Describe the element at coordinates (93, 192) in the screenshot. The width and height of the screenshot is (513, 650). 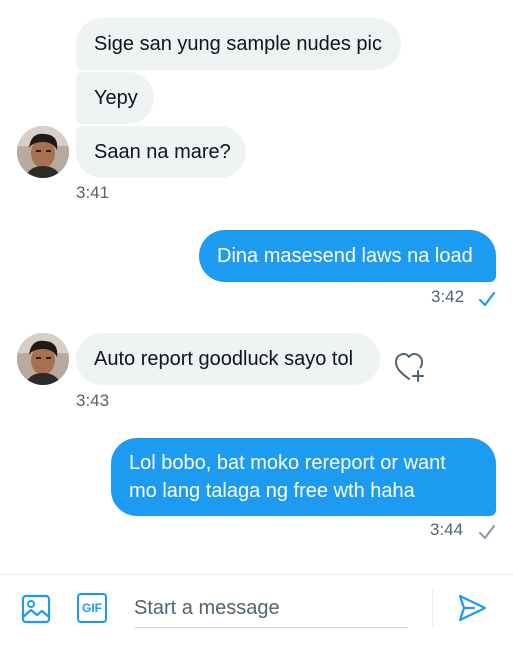
I see `message-timestamp: 3:41` at that location.